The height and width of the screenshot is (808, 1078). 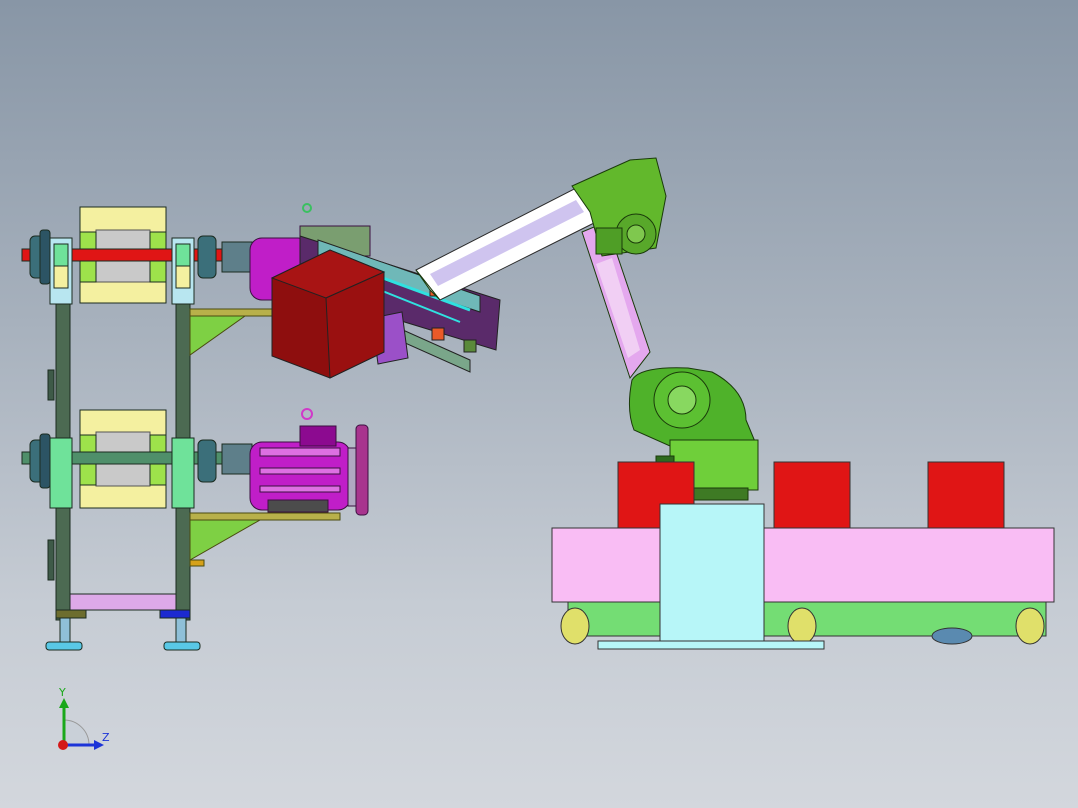 I want to click on x-axis-point, so click(x=63, y=745).